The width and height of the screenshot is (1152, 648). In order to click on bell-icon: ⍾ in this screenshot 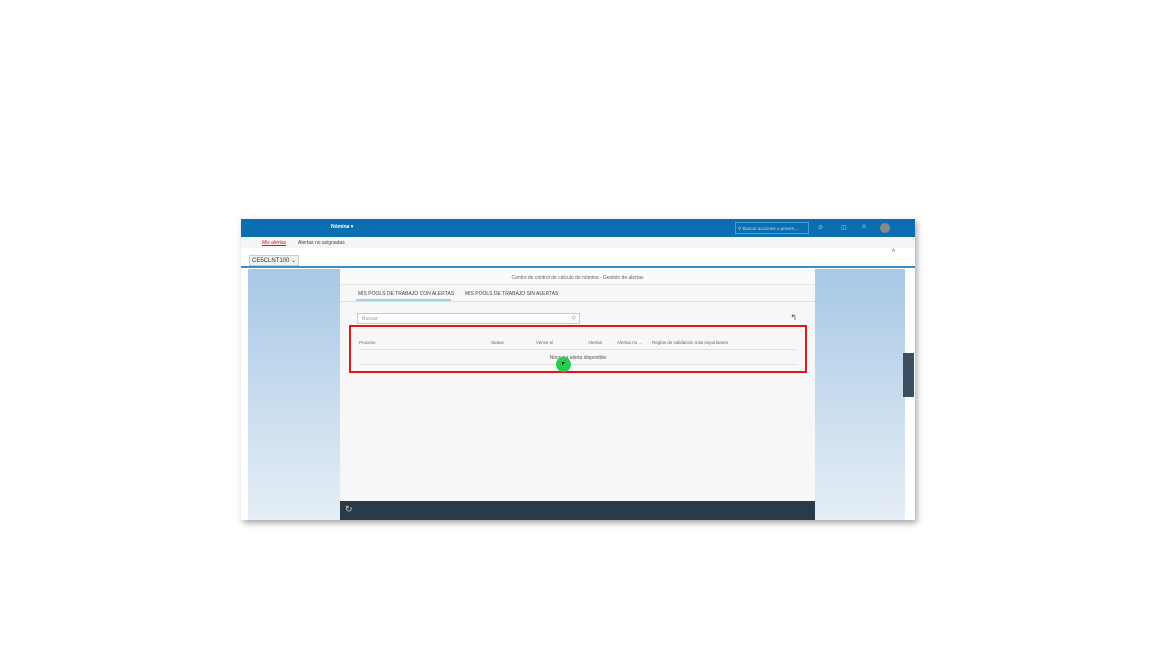, I will do `click(864, 227)`.